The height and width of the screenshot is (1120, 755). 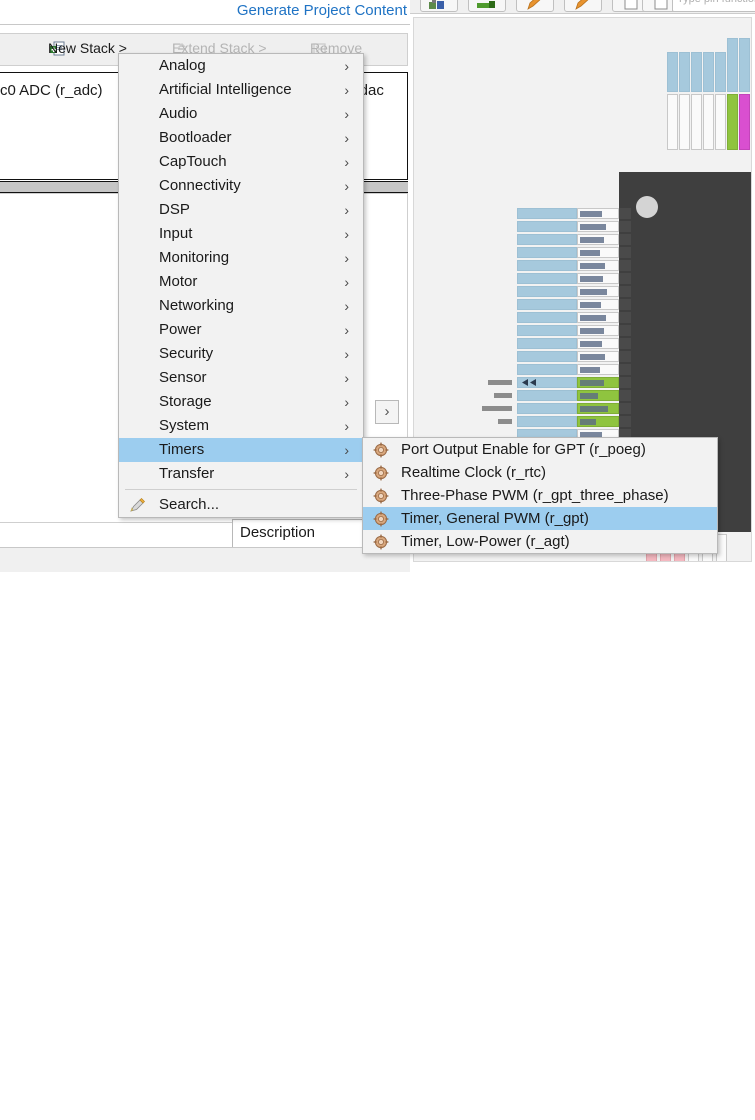 What do you see at coordinates (87, 48) in the screenshot?
I see `new-stack-button: New Stack >` at bounding box center [87, 48].